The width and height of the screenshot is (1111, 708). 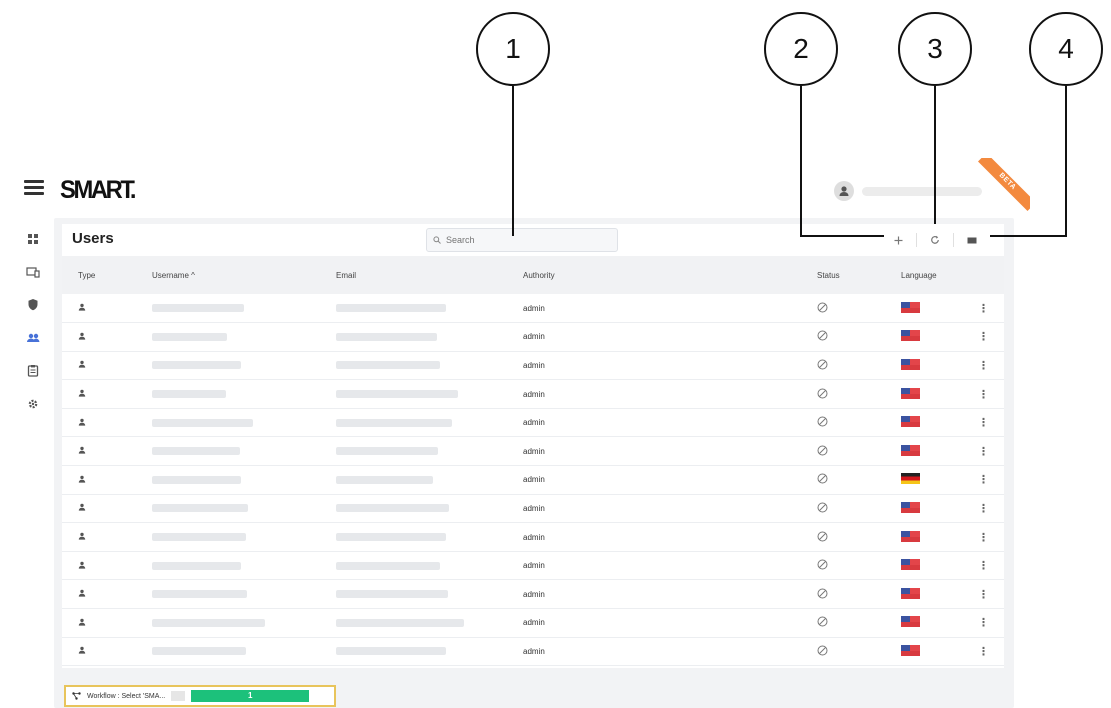 I want to click on card-header: Users, so click(x=533, y=240).